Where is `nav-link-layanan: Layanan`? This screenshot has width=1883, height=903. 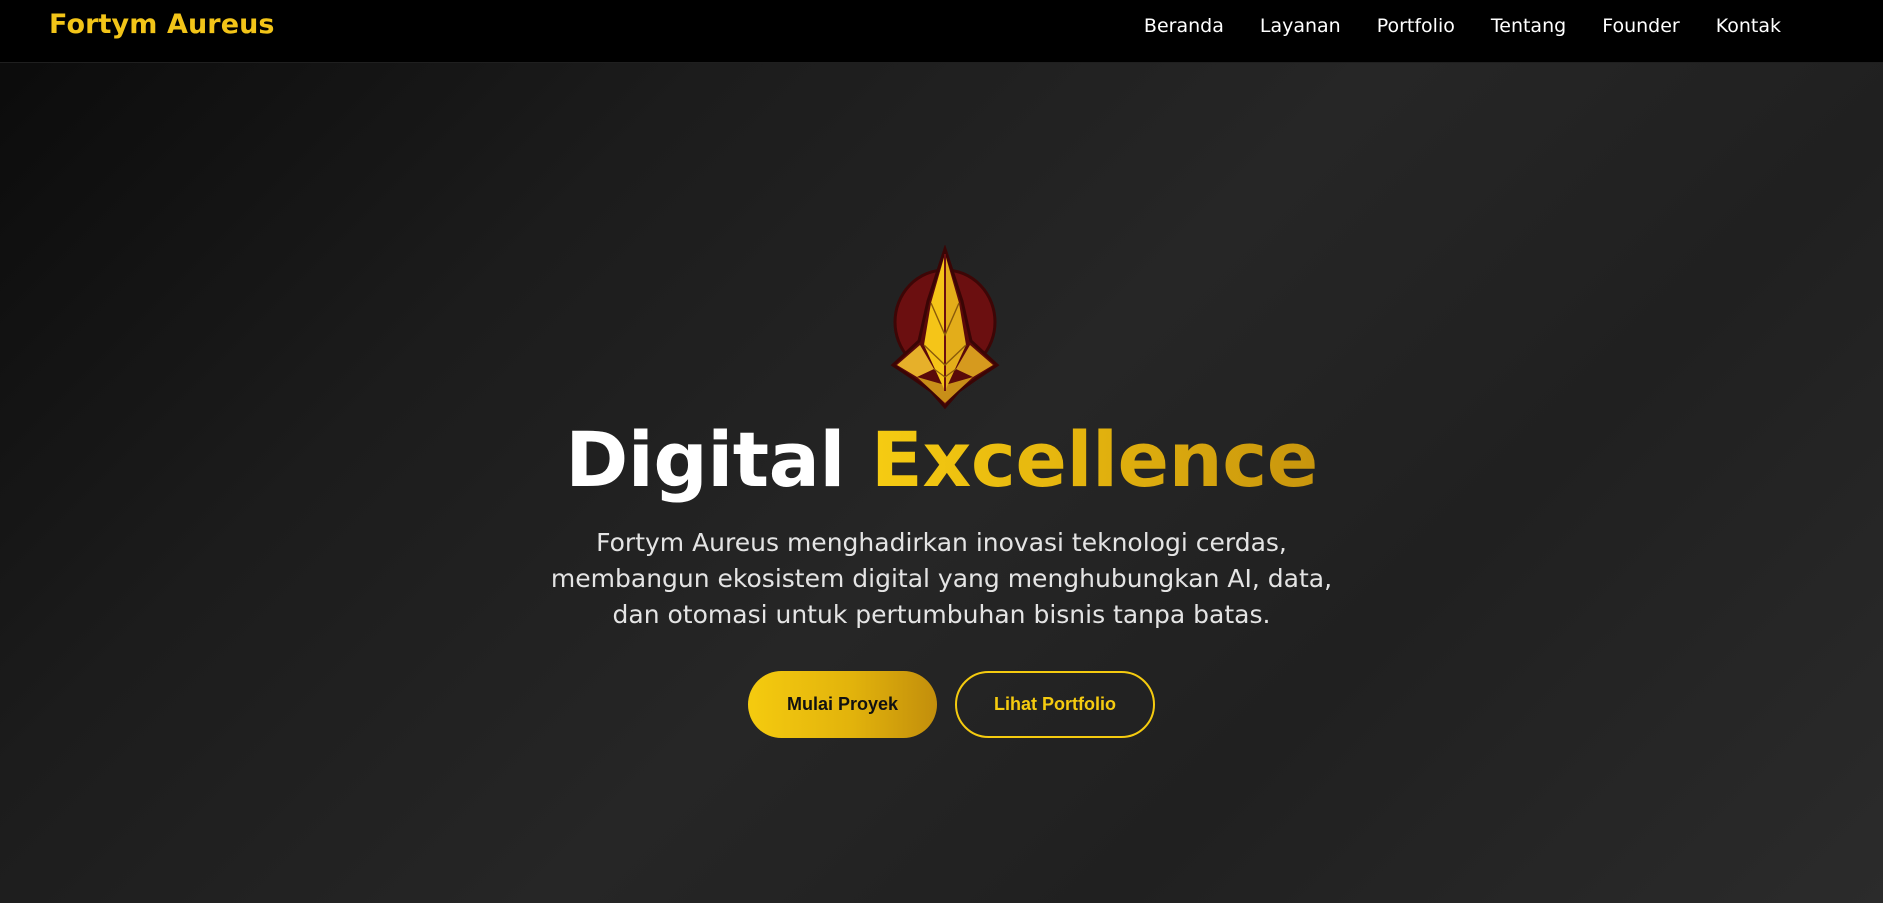
nav-link-layanan: Layanan is located at coordinates (1300, 26).